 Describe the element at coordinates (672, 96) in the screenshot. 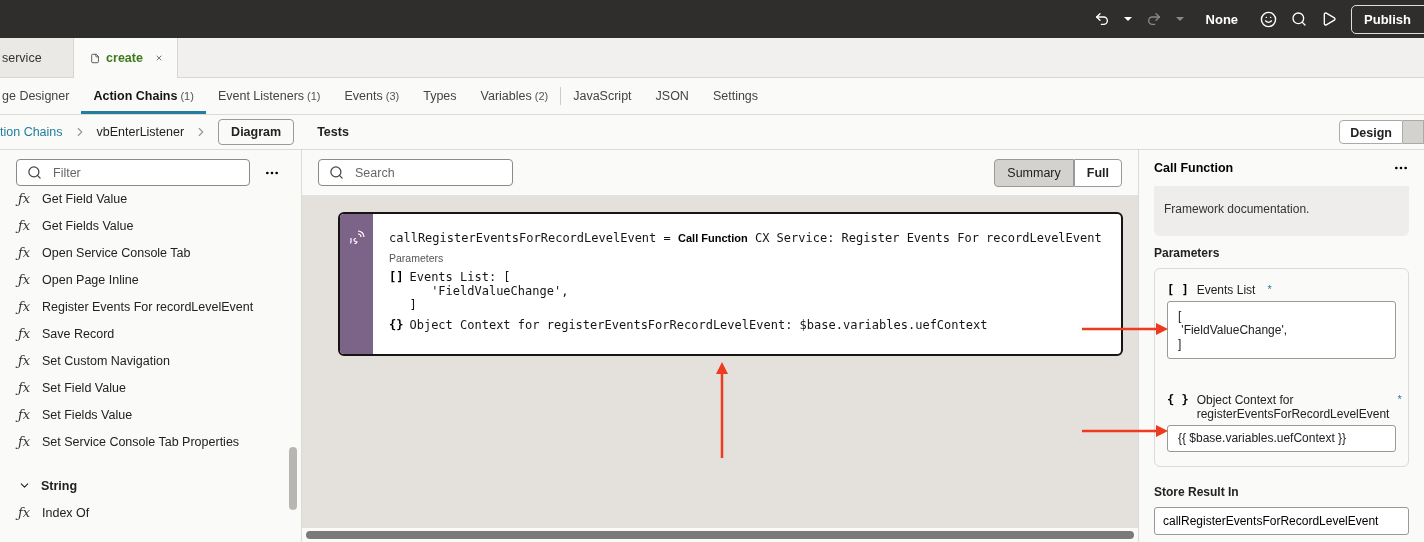

I see `nav-tab: JSON` at that location.